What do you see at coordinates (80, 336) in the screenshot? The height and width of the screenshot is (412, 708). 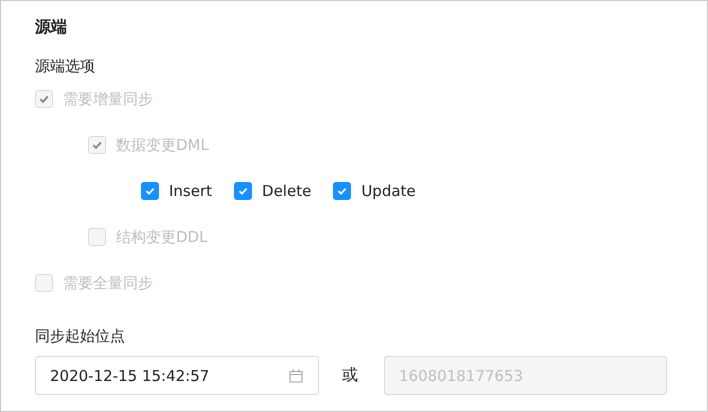 I see `start-point-label: 同步起始位点` at bounding box center [80, 336].